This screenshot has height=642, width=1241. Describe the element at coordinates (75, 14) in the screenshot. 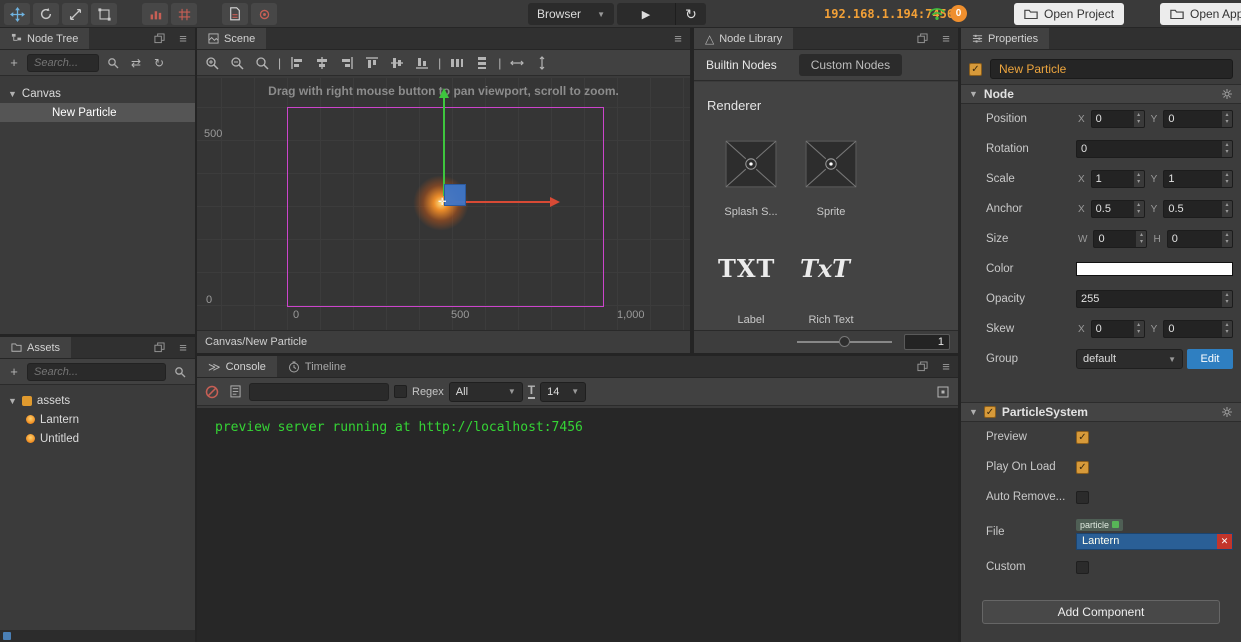

I see `scale-tool-button` at that location.